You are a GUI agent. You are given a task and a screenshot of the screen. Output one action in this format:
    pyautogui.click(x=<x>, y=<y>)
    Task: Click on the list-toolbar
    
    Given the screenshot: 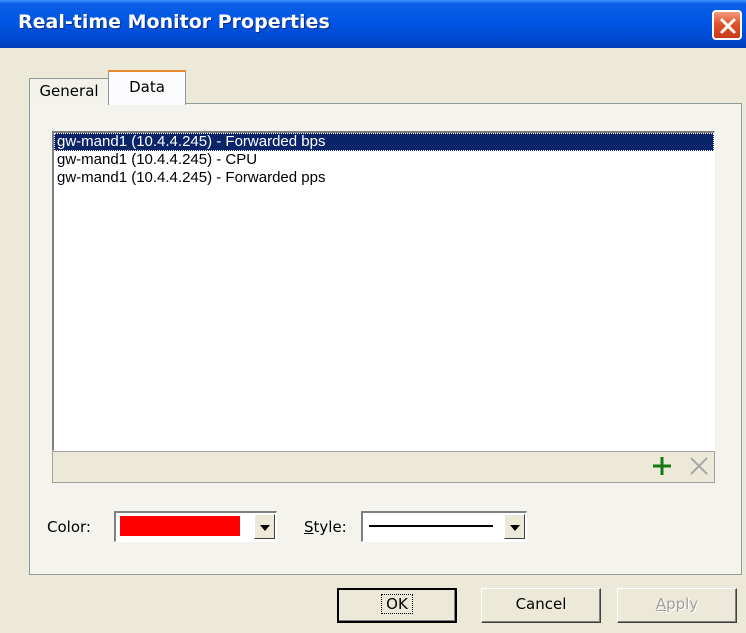 What is the action you would take?
    pyautogui.click(x=383, y=467)
    